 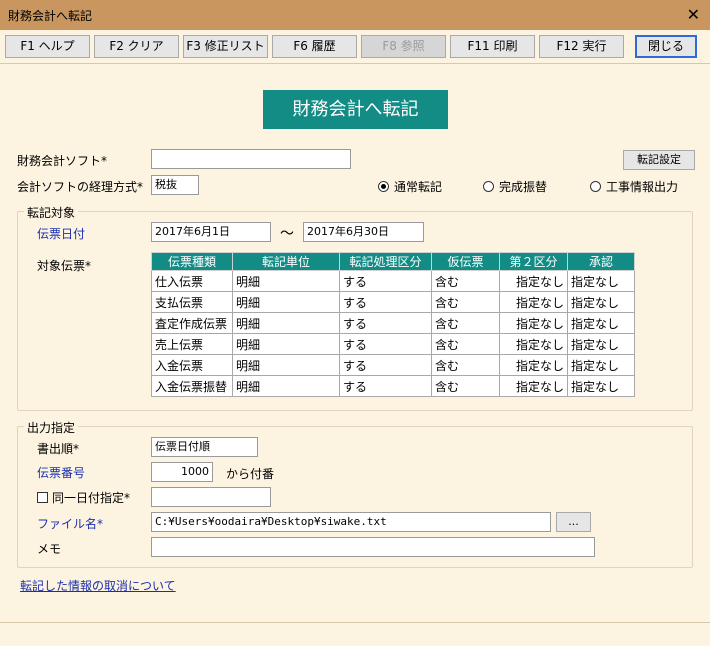 What do you see at coordinates (62, 161) in the screenshot?
I see `software-label: 財務会計ソフト*` at bounding box center [62, 161].